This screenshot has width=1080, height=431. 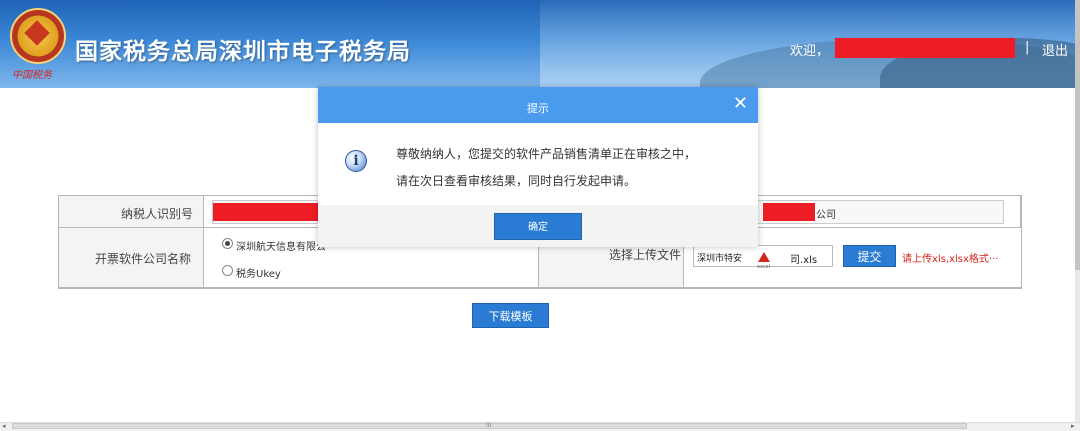 What do you see at coordinates (764, 267) in the screenshot?
I see `warning-caption: excel` at bounding box center [764, 267].